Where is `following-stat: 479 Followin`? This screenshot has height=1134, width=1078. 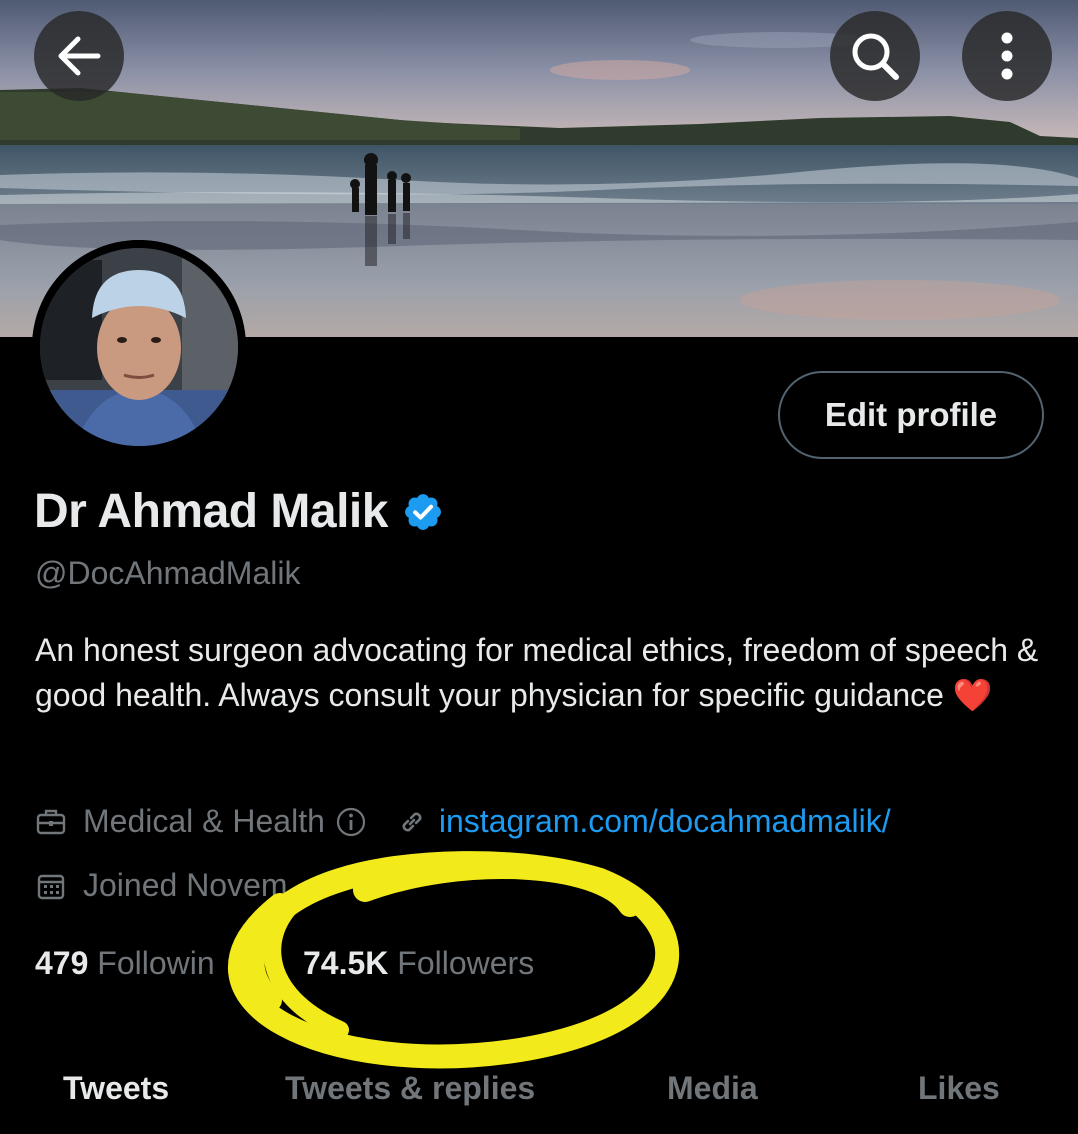
following-stat: 479 Followin is located at coordinates (125, 963).